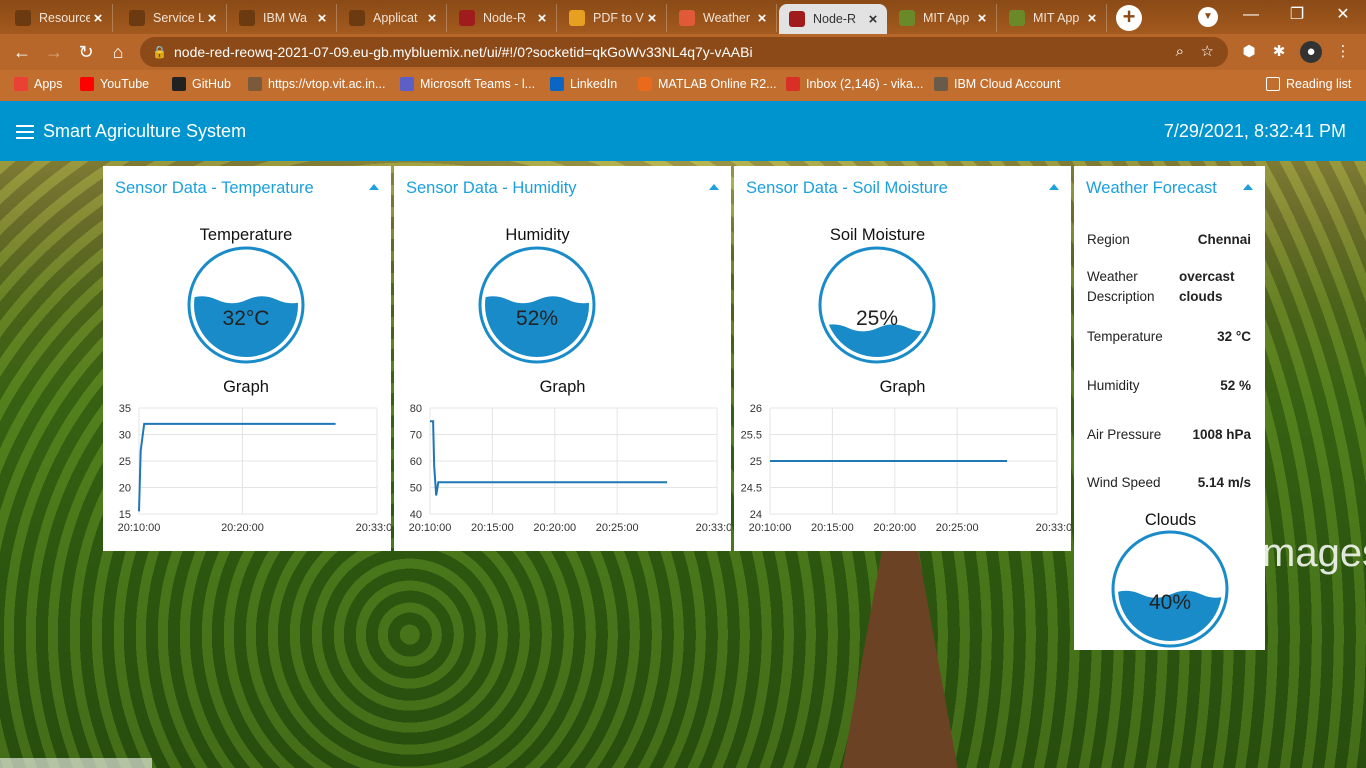  Describe the element at coordinates (1125, 336) in the screenshot. I see `weather-row-label: Temperature` at that location.